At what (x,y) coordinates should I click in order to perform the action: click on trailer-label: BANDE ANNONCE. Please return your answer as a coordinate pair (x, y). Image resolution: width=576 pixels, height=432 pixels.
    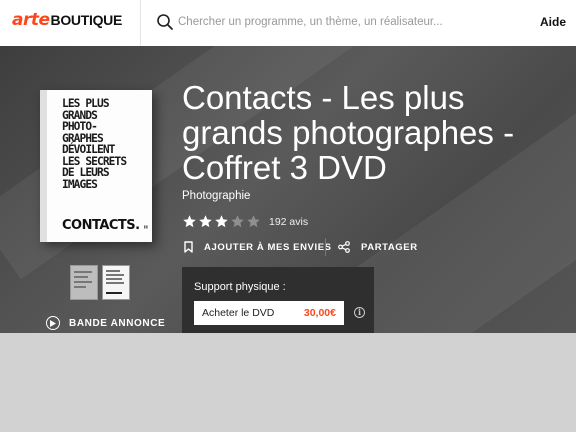
    Looking at the image, I should click on (117, 323).